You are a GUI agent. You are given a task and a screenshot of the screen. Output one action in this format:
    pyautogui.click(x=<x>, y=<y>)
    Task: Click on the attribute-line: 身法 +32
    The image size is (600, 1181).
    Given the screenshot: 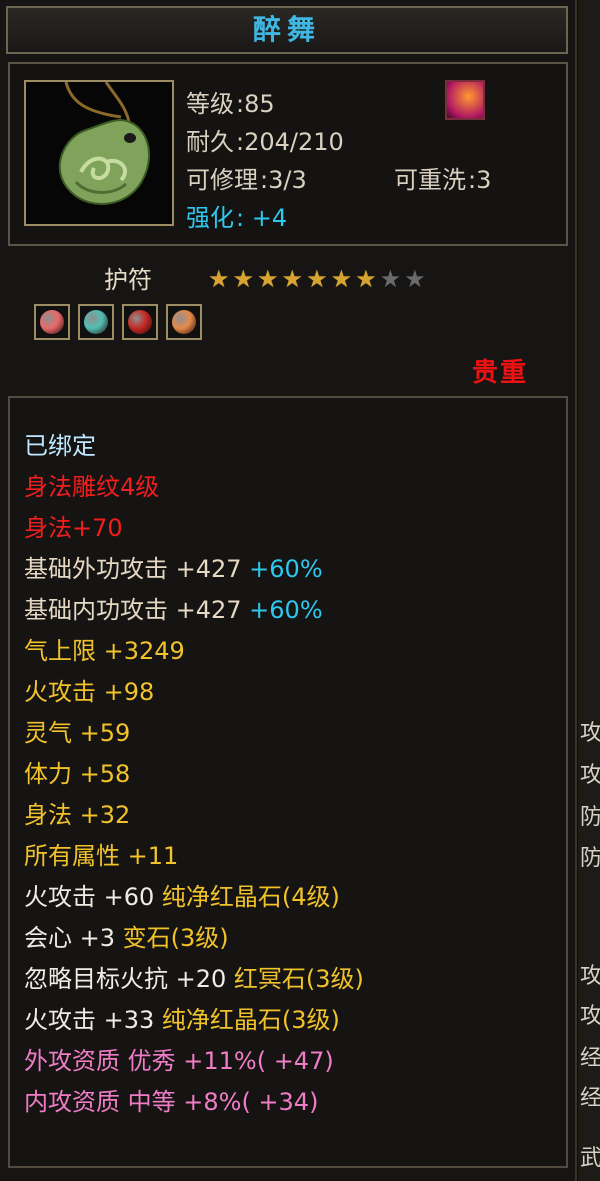 What is the action you would take?
    pyautogui.click(x=77, y=812)
    